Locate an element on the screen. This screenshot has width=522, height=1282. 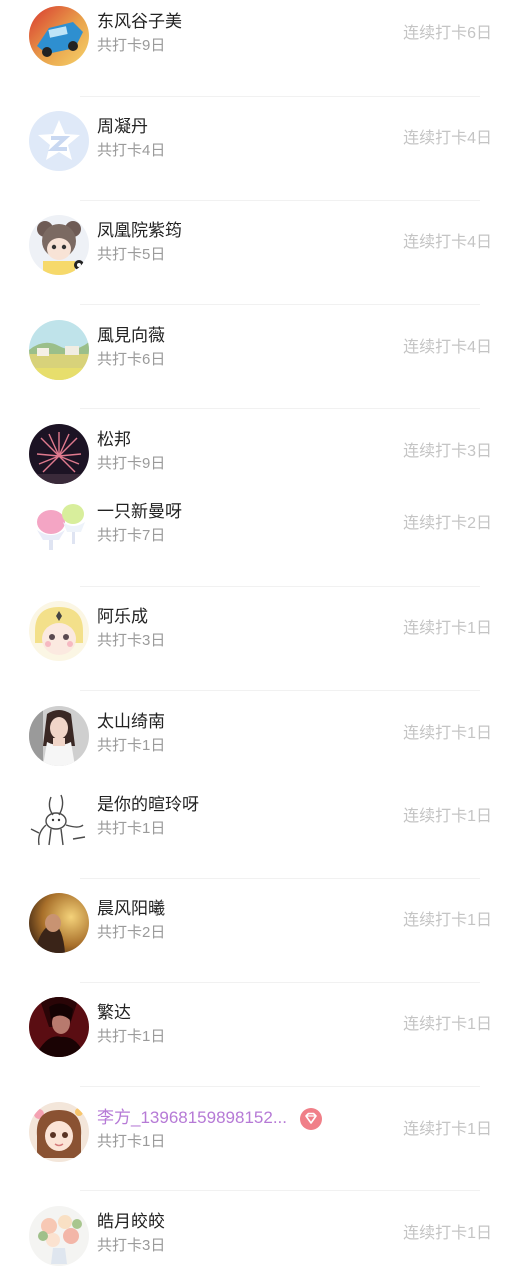
woman-portrait-photo-icon is located at coordinates (59, 736).